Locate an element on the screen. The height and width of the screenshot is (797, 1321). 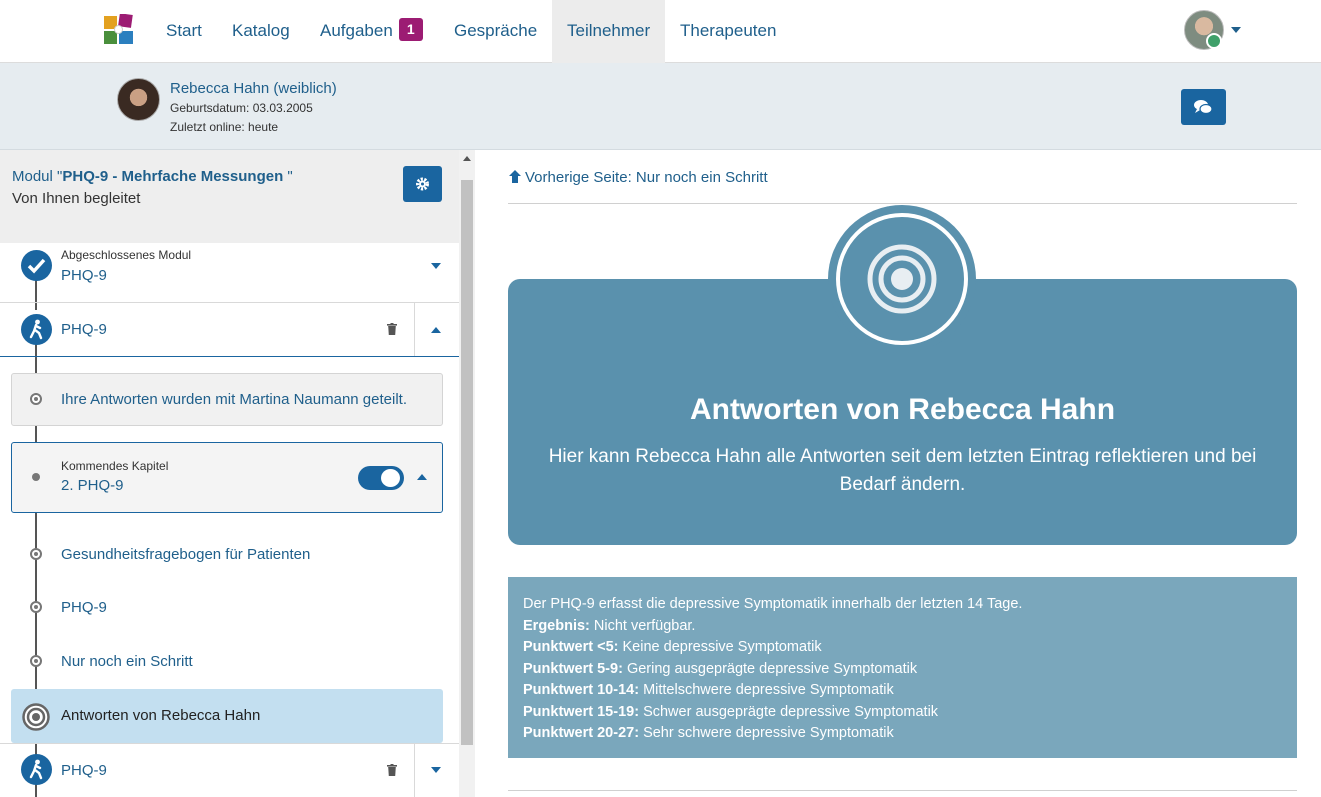
nav-katalog: Katalog is located at coordinates (261, 31).